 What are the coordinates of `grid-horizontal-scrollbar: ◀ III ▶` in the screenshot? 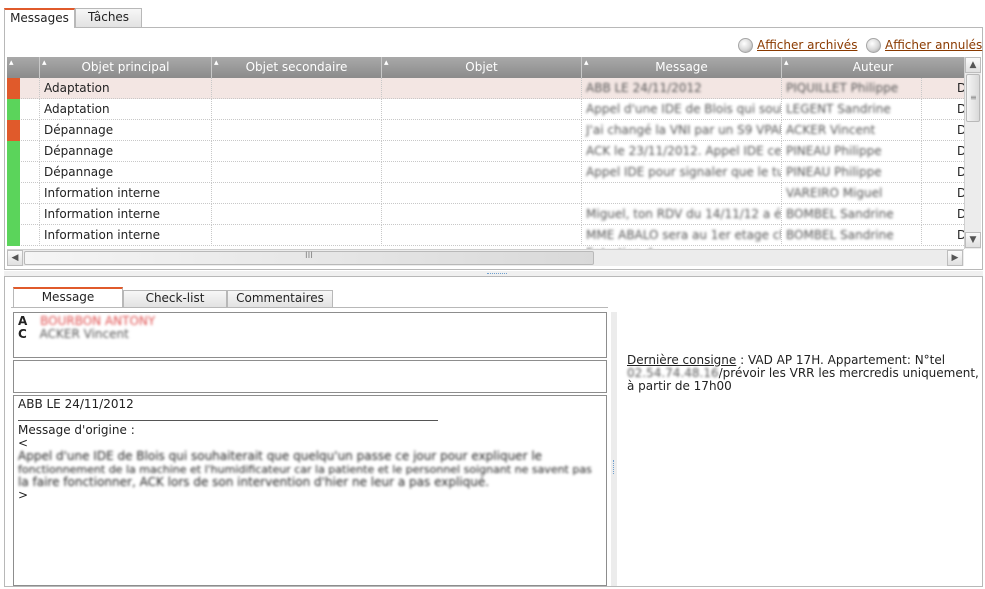 It's located at (485, 257).